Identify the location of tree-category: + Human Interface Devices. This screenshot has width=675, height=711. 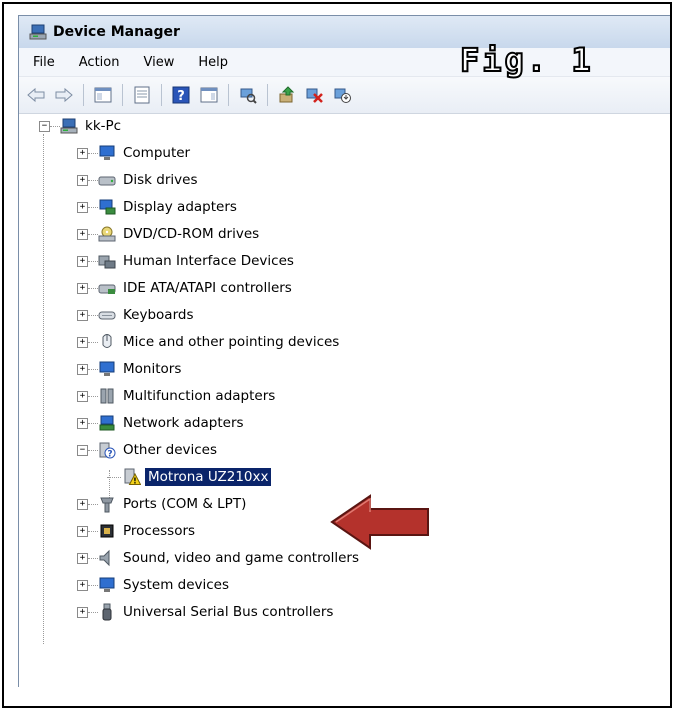
(187, 261).